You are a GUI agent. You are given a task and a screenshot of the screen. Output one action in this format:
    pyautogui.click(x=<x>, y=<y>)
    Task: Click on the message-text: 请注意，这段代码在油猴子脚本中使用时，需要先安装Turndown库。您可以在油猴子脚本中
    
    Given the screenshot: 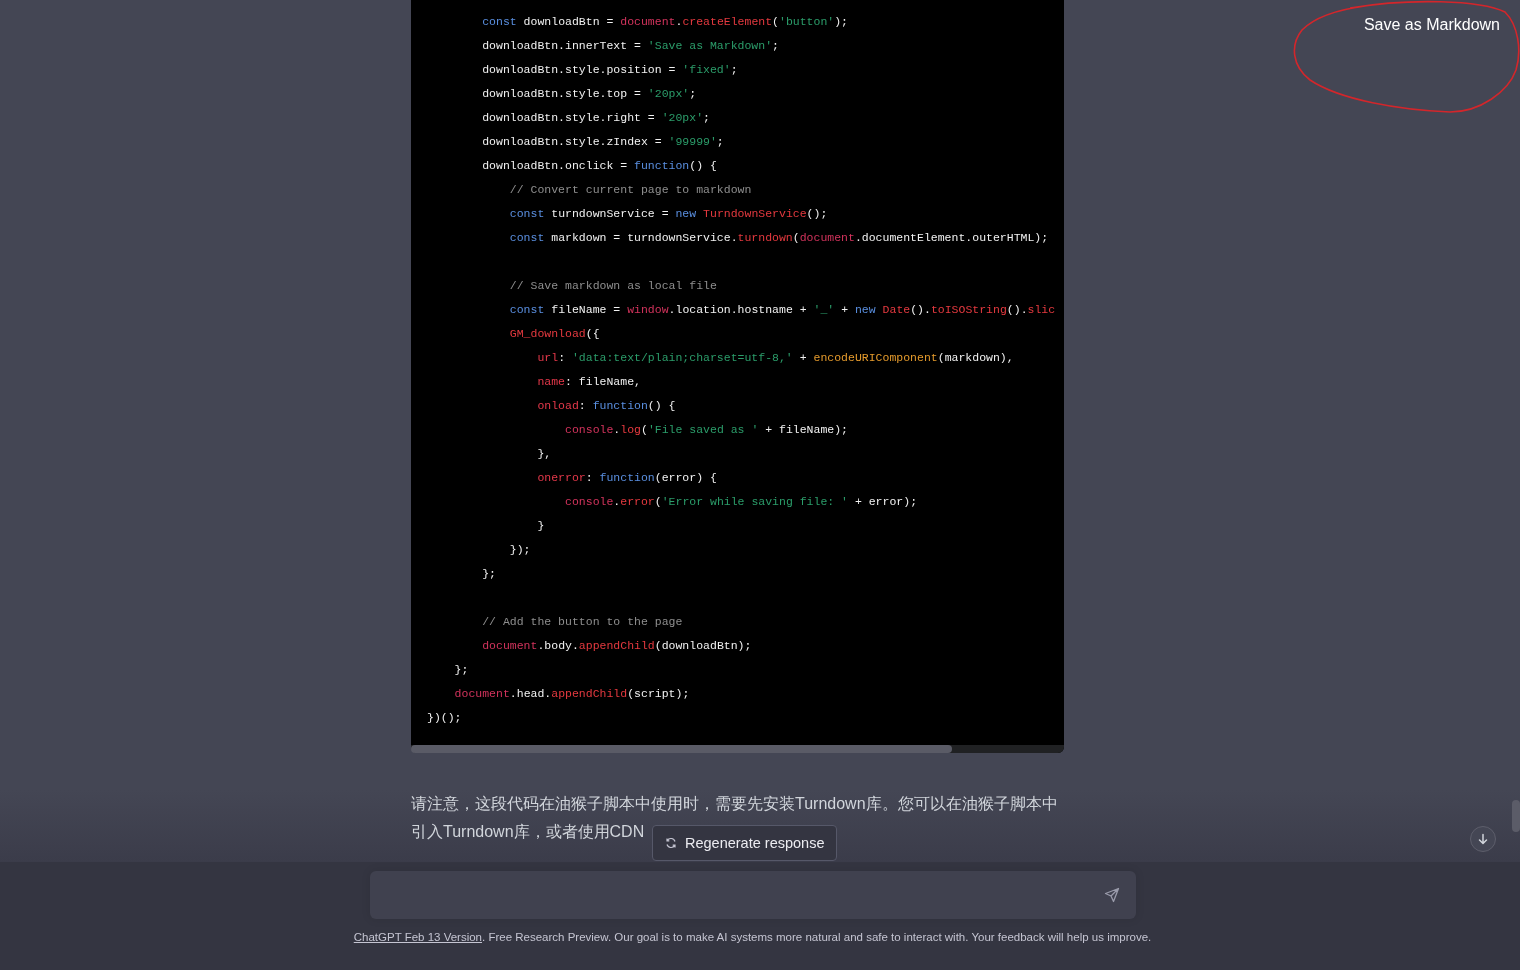 What is the action you would take?
    pyautogui.click(x=734, y=803)
    